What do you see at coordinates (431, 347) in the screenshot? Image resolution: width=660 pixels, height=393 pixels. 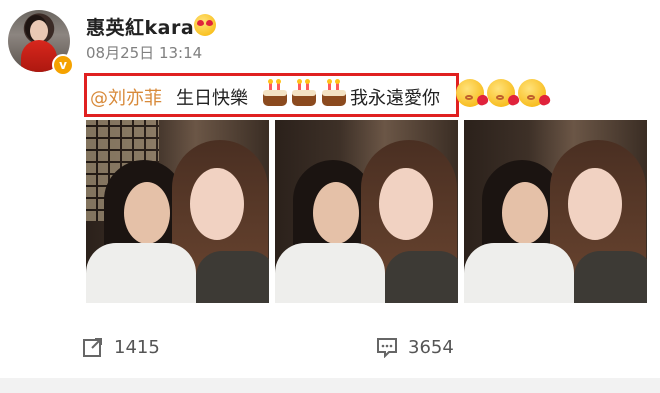 I see `comment-count: 3654` at bounding box center [431, 347].